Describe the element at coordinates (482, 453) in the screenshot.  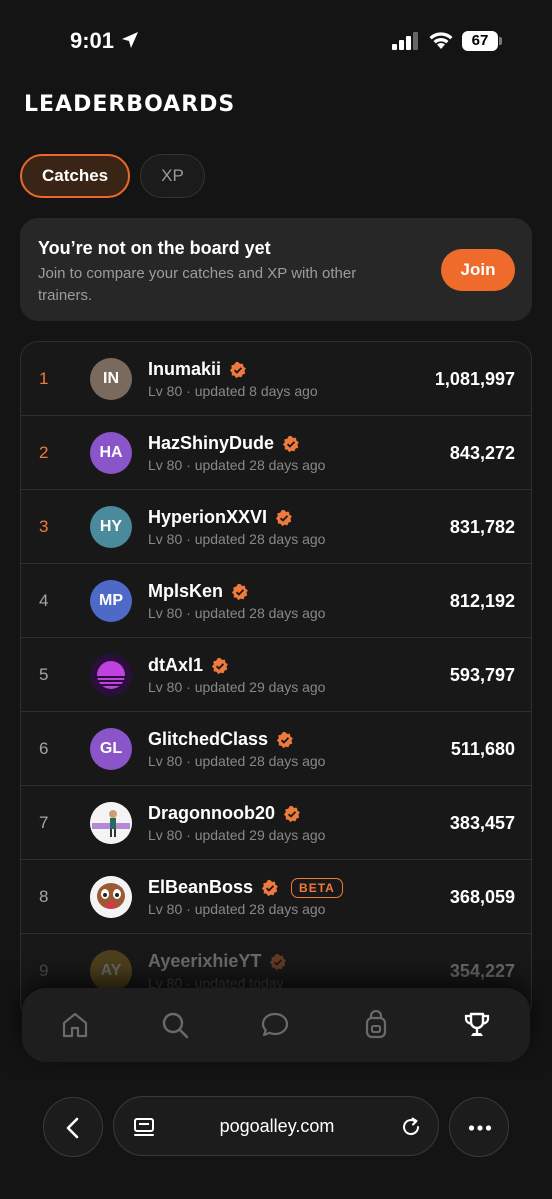
I see `score: 843,272` at that location.